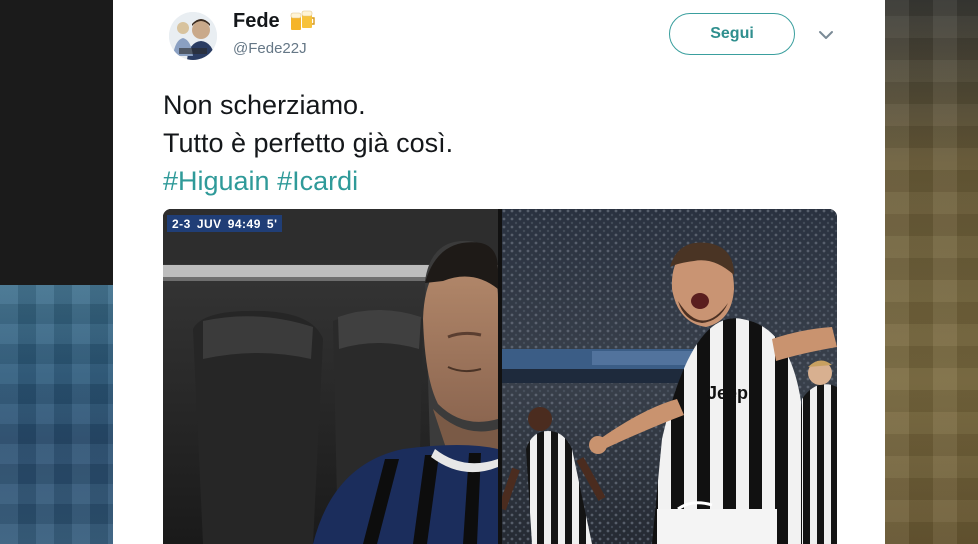 The height and width of the screenshot is (544, 978). What do you see at coordinates (727, 393) in the screenshot?
I see `jersey-sponsor-text: Jeep` at bounding box center [727, 393].